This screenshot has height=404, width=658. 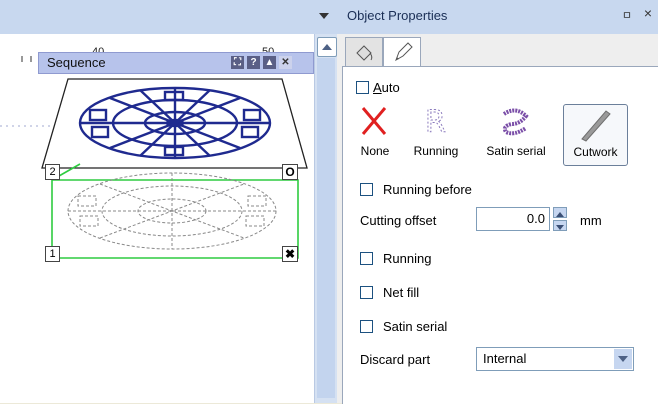 What do you see at coordinates (386, 87) in the screenshot?
I see `auto-label: Auto` at bounding box center [386, 87].